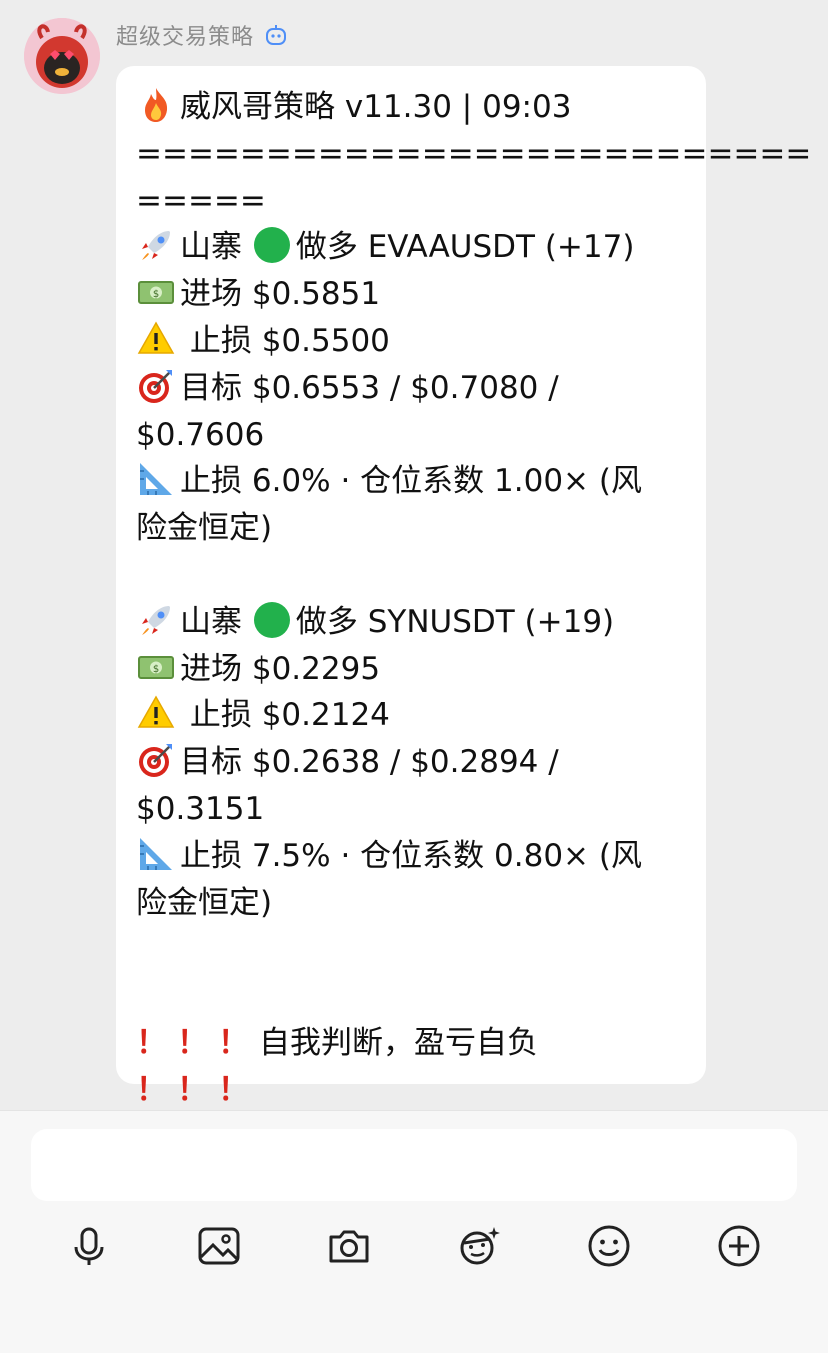  What do you see at coordinates (411, 1090) in the screenshot?
I see `disclaimer-exclaim-line: ！！！` at bounding box center [411, 1090].